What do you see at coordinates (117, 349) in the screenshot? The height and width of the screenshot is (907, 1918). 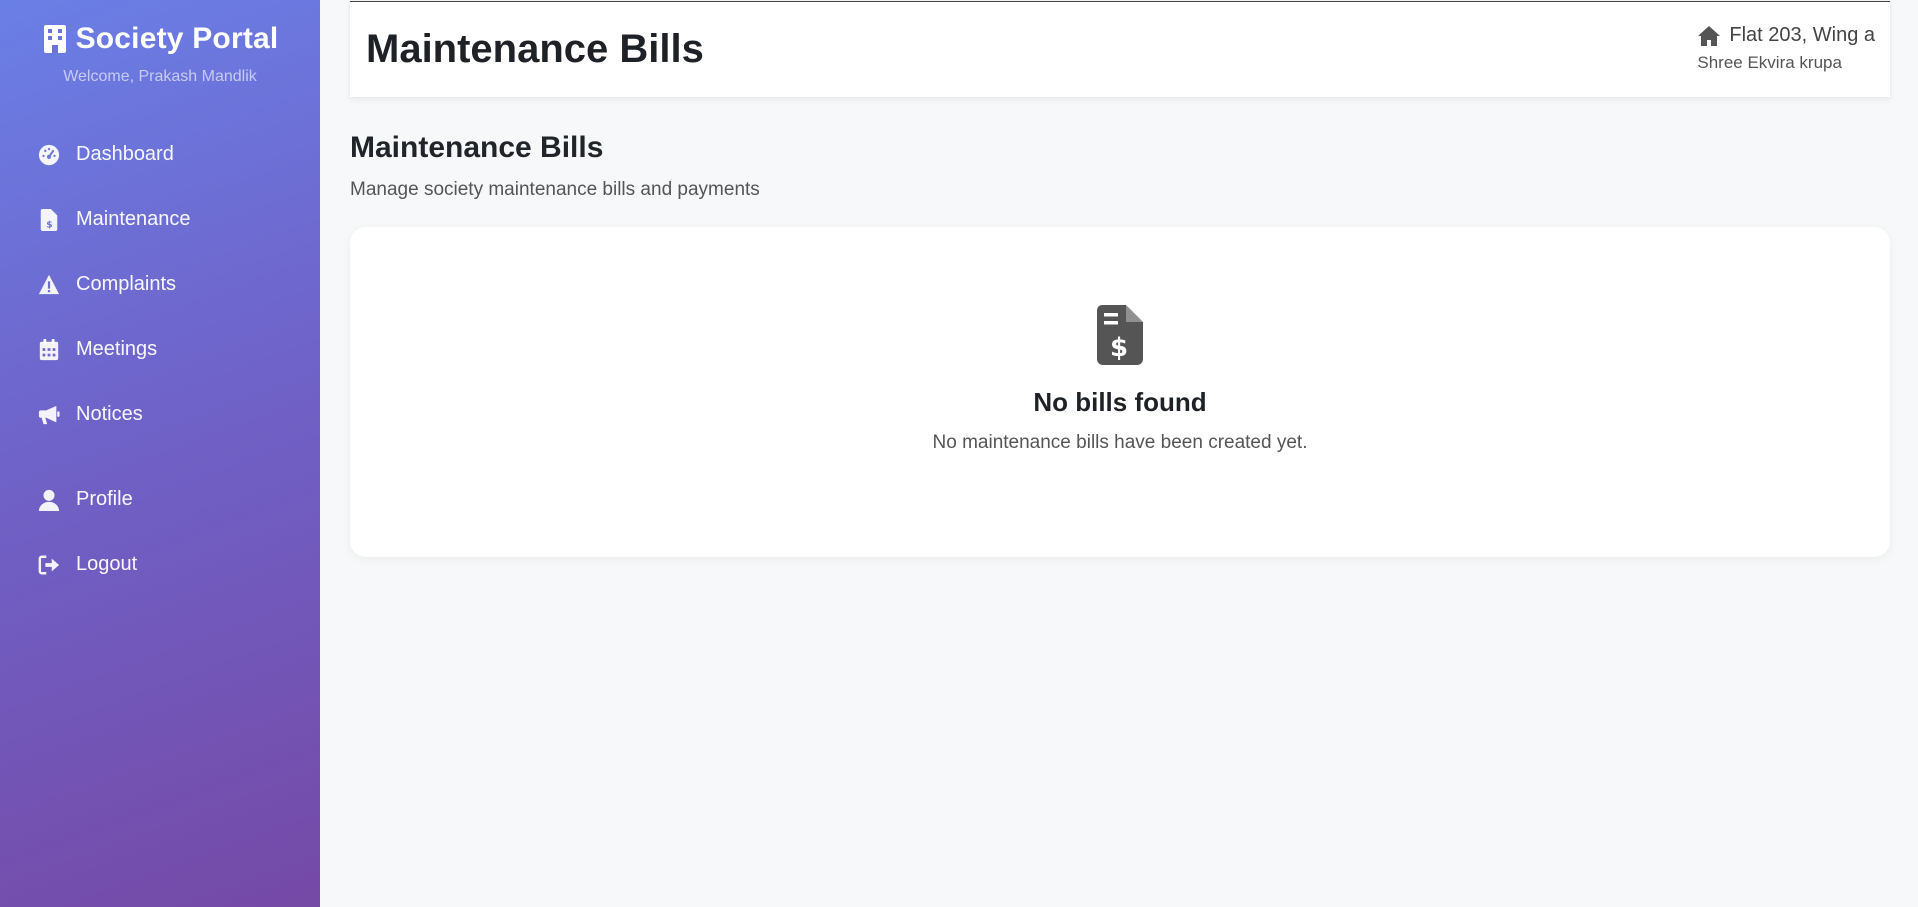 I see `sidebar-item-label: Meetings` at bounding box center [117, 349].